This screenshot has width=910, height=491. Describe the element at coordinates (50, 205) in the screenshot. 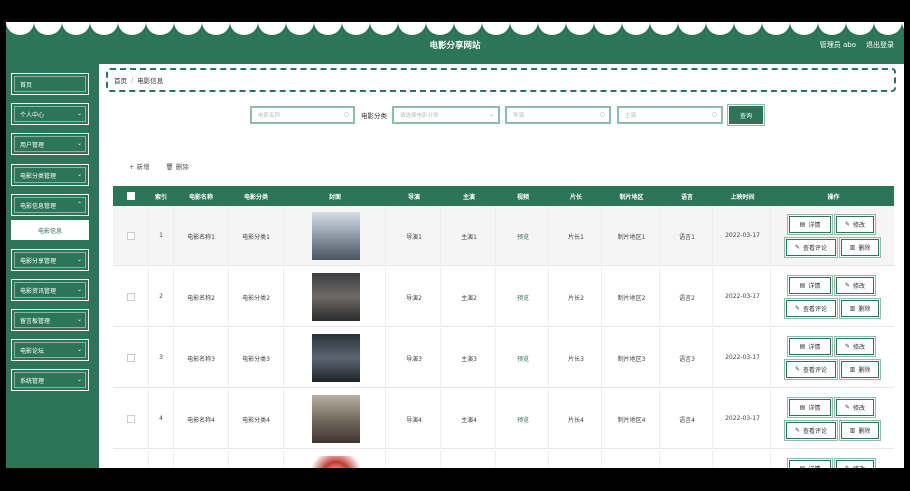

I see `sidebar-item-movie-info: 电影信息管理 ⌃` at that location.